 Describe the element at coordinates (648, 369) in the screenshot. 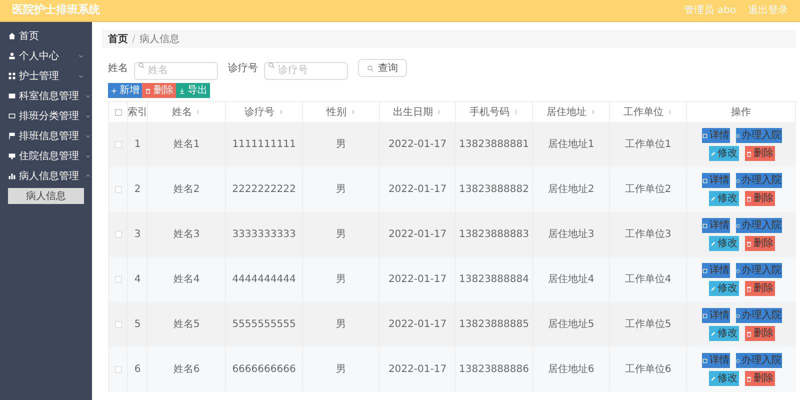

I see `table-cell-text: 工作单位6` at that location.